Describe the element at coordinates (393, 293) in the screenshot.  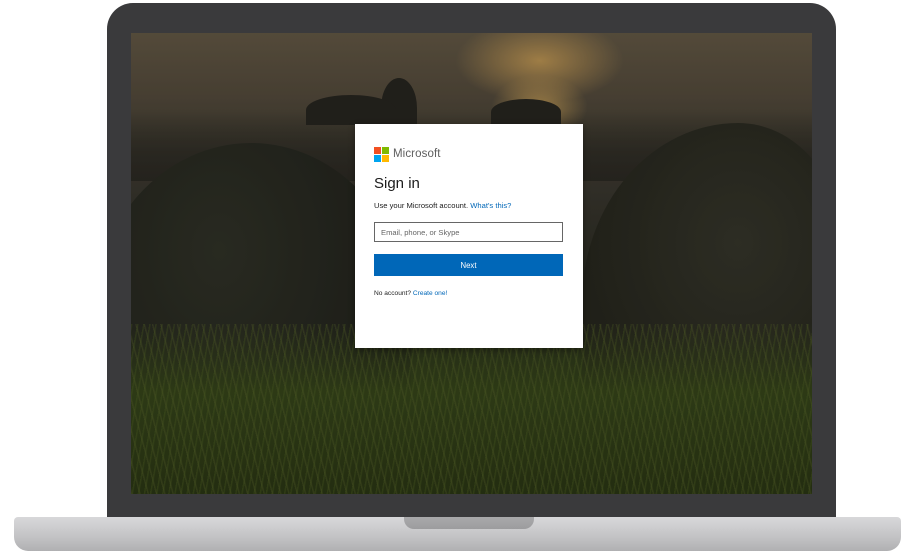
I see `no-account-text: No account?` at that location.